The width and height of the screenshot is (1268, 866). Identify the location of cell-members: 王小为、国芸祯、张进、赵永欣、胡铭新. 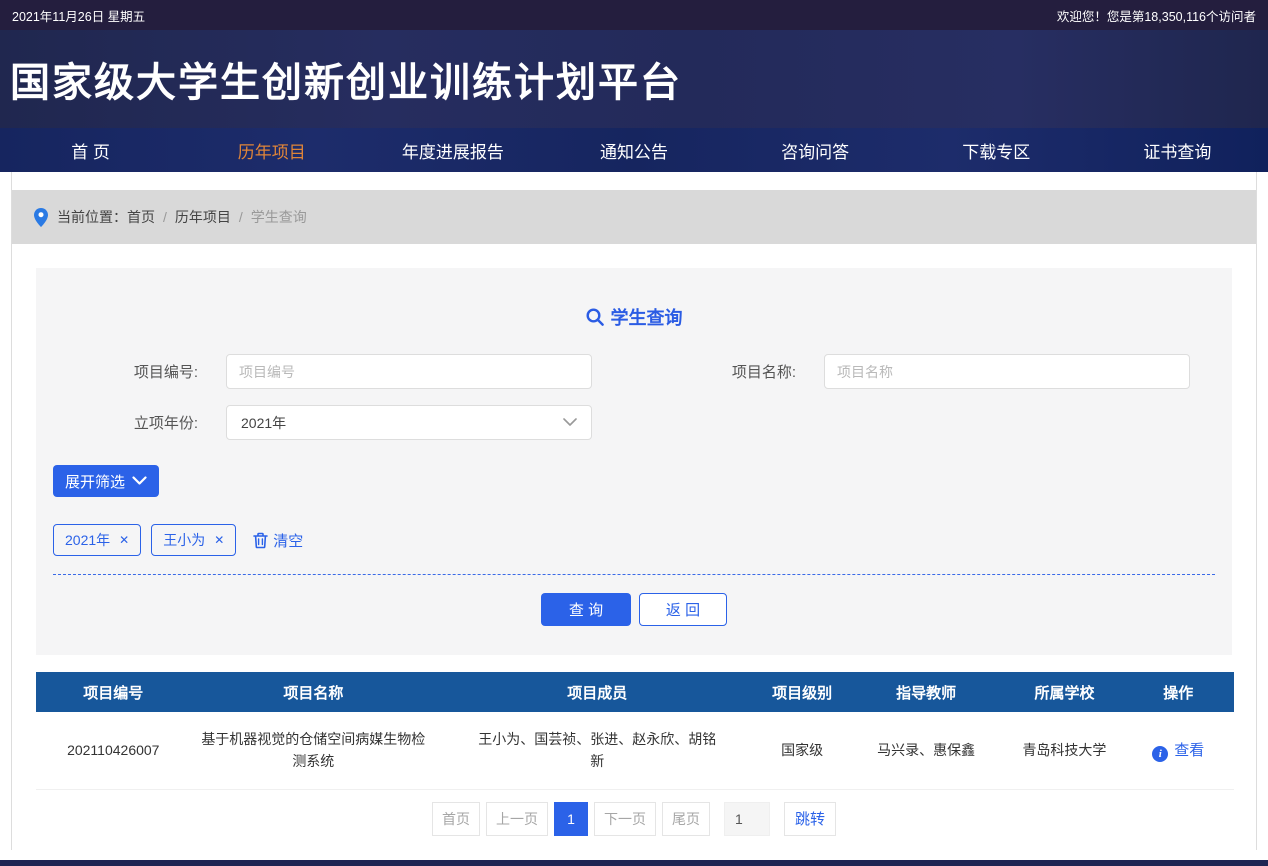
(597, 751).